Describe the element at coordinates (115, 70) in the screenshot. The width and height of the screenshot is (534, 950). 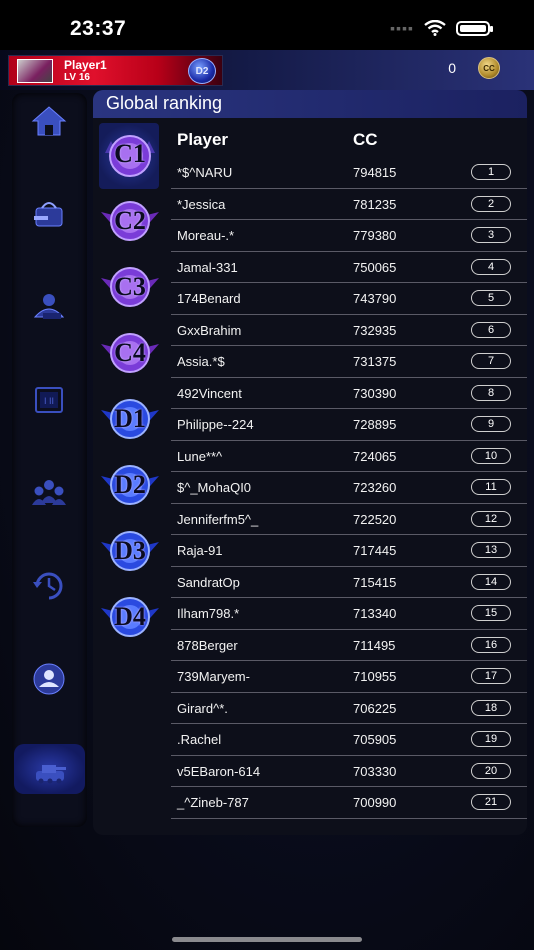
I see `player-card: Player1 LV 16 D2` at that location.